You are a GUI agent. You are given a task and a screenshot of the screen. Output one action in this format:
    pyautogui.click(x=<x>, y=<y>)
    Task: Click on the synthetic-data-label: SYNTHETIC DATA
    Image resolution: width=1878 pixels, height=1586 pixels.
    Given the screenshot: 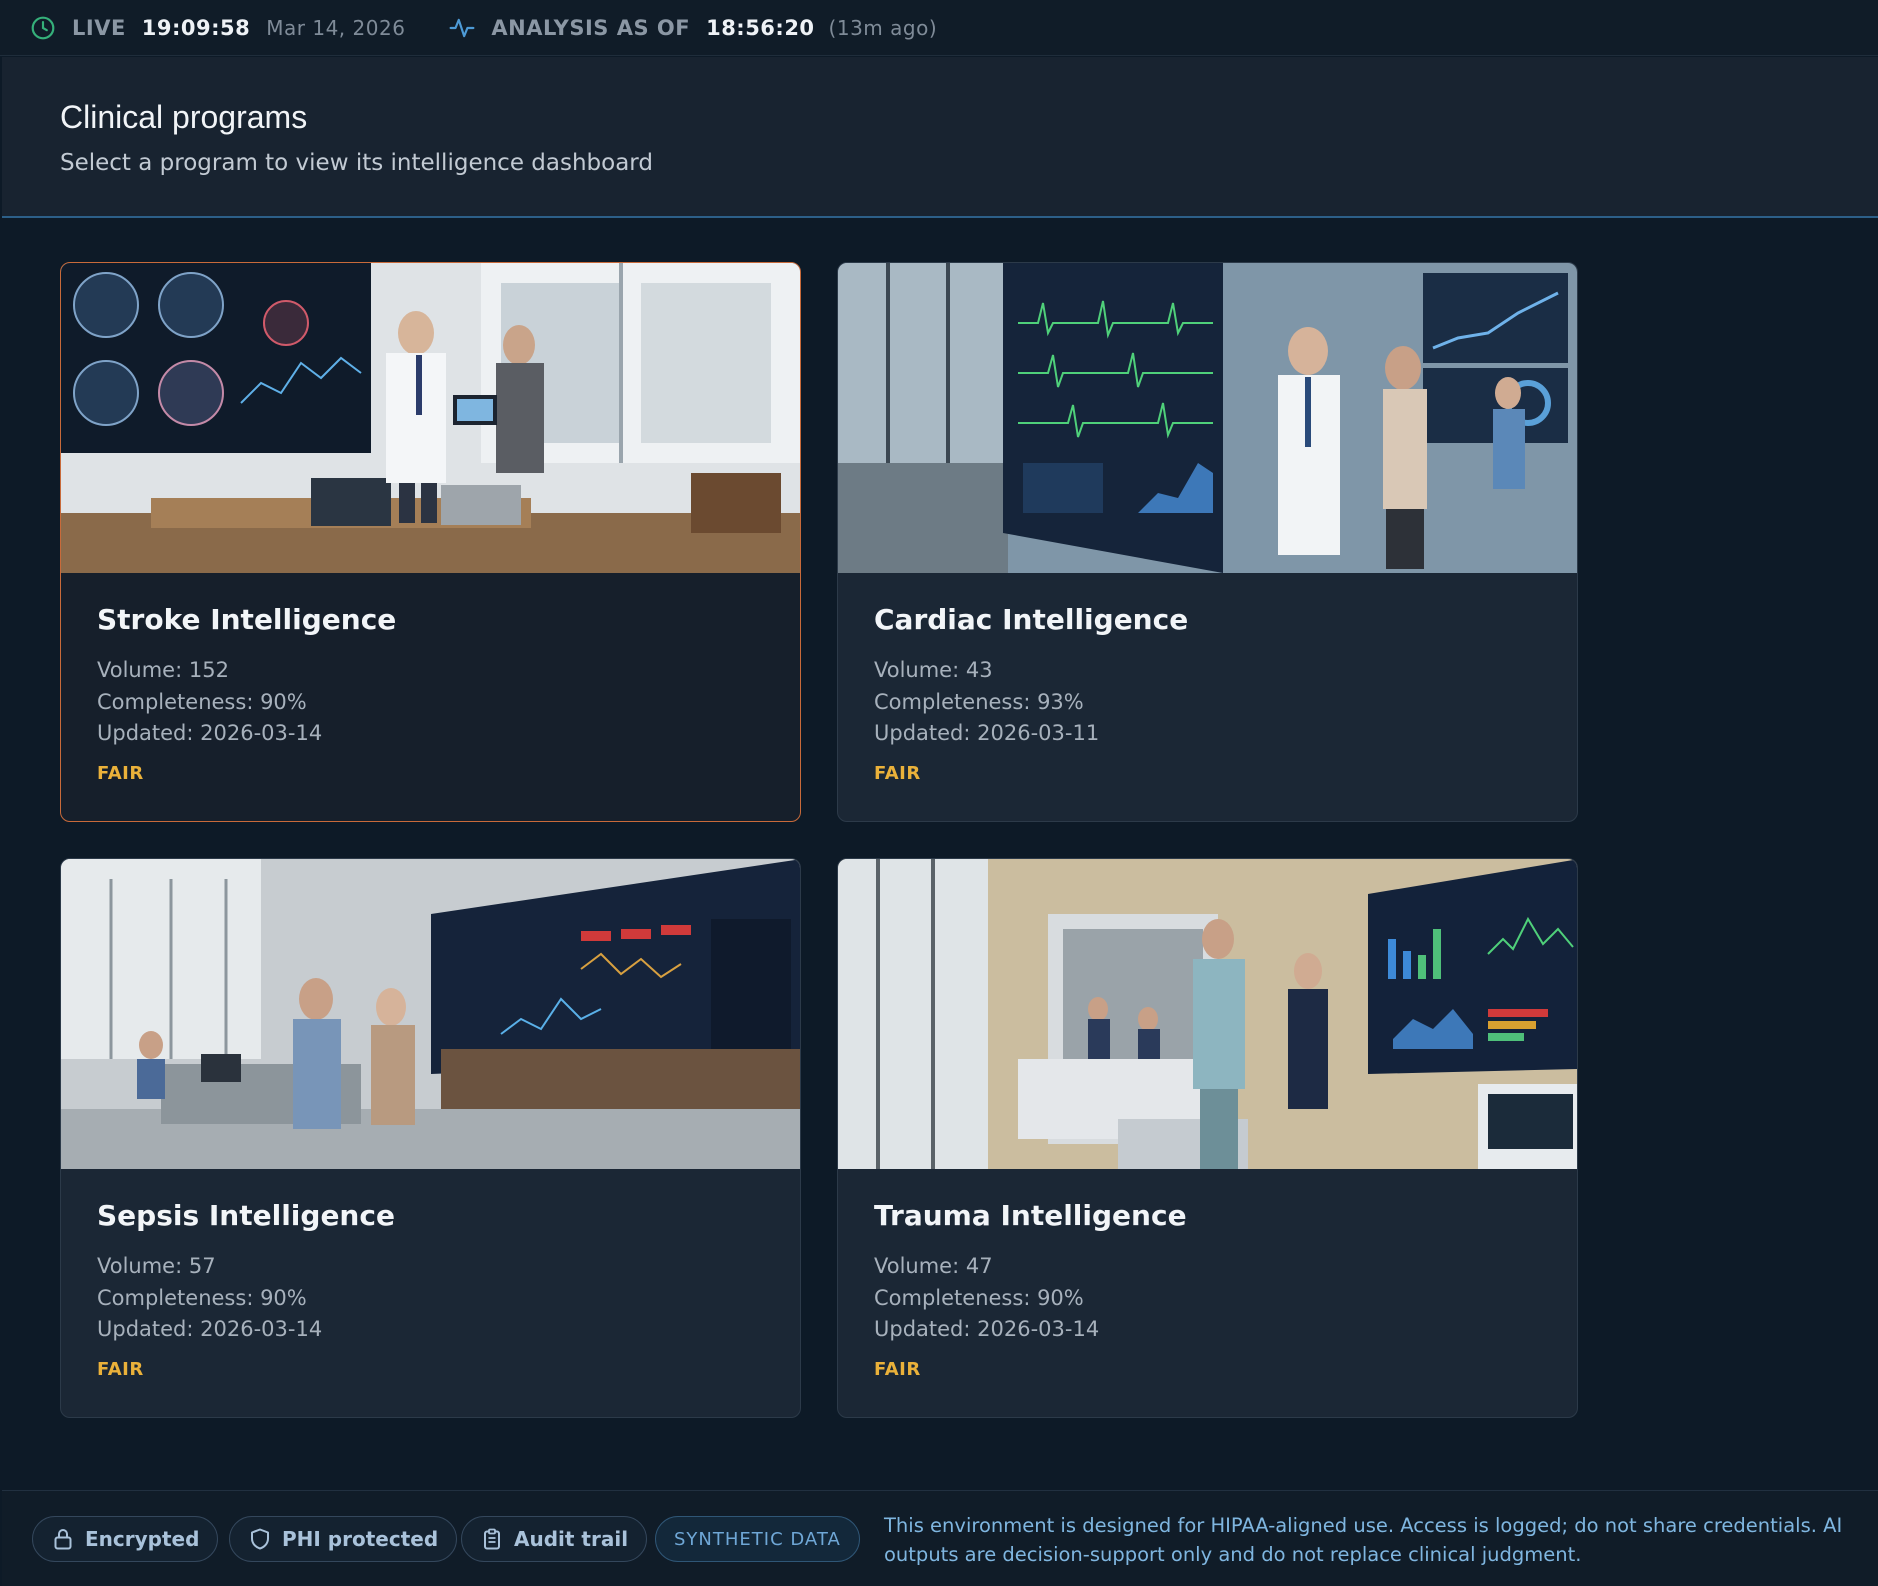 What is the action you would take?
    pyautogui.click(x=757, y=1539)
    